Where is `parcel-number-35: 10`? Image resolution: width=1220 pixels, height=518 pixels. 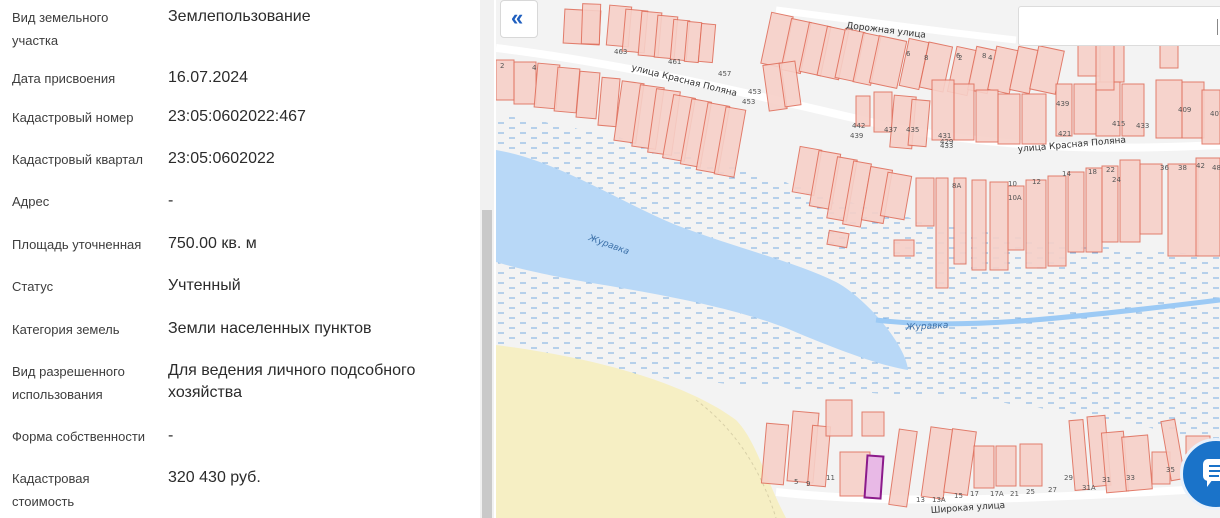
parcel-number-35: 10 is located at coordinates (1012, 184).